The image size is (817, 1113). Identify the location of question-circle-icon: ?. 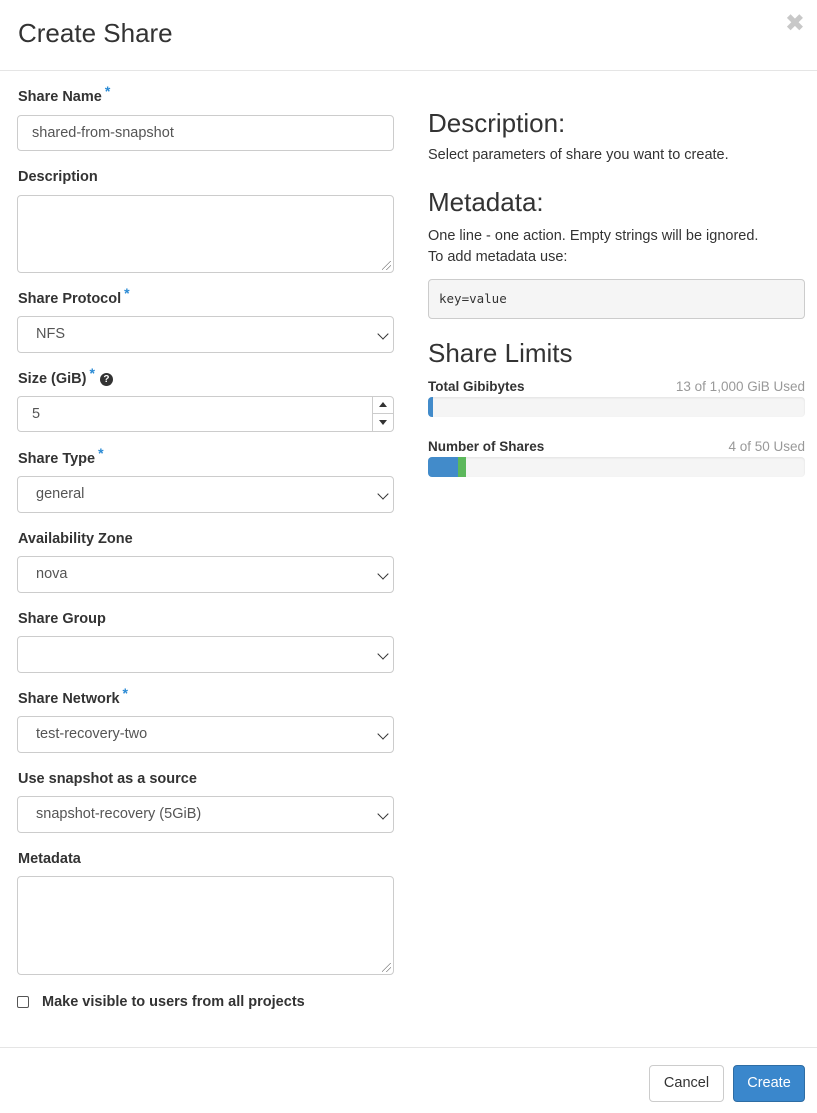
(106, 379).